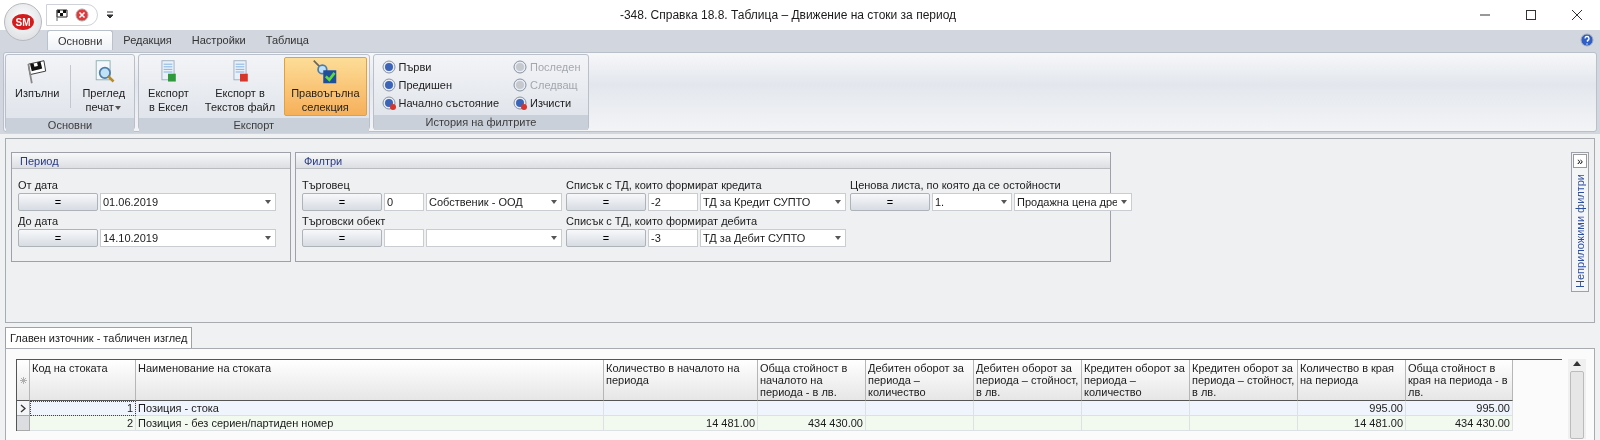  I want to click on field-label: Списък с ТД, които формират дебита, so click(662, 221).